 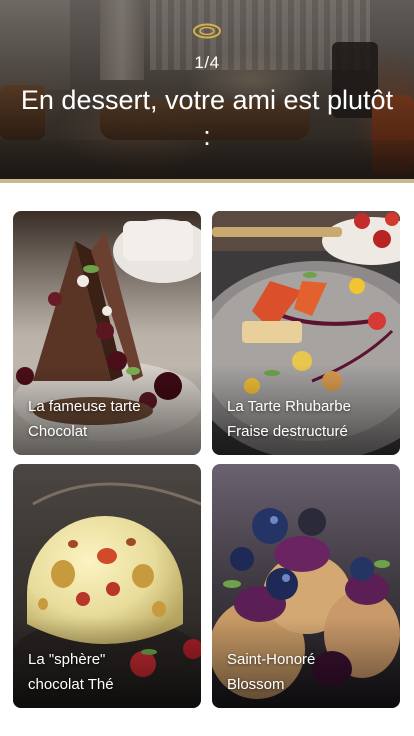 I want to click on option-label-line2: Fraise destructuré, so click(x=287, y=431).